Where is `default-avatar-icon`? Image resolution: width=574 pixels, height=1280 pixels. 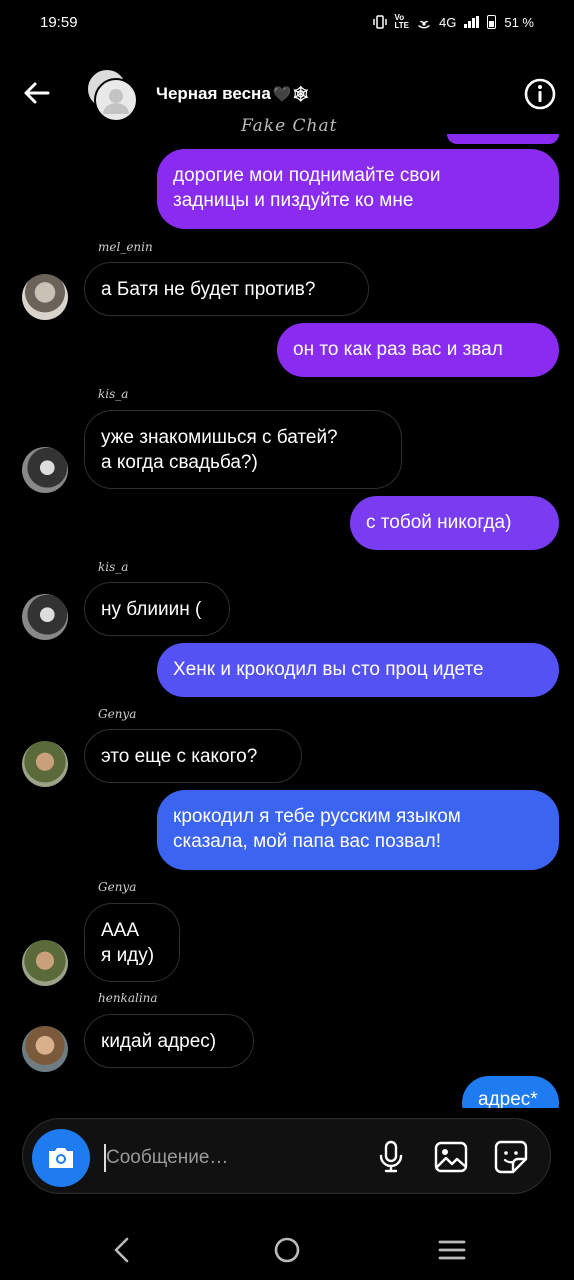 default-avatar-icon is located at coordinates (116, 101).